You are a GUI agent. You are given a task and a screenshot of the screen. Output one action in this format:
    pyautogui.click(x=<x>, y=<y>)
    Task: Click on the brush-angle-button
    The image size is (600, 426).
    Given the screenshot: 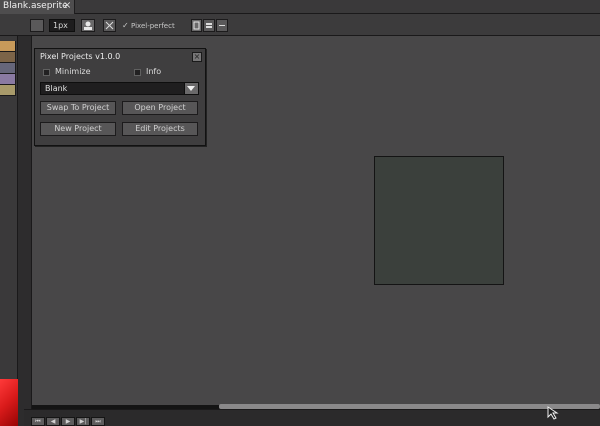 What is the action you would take?
    pyautogui.click(x=88, y=25)
    